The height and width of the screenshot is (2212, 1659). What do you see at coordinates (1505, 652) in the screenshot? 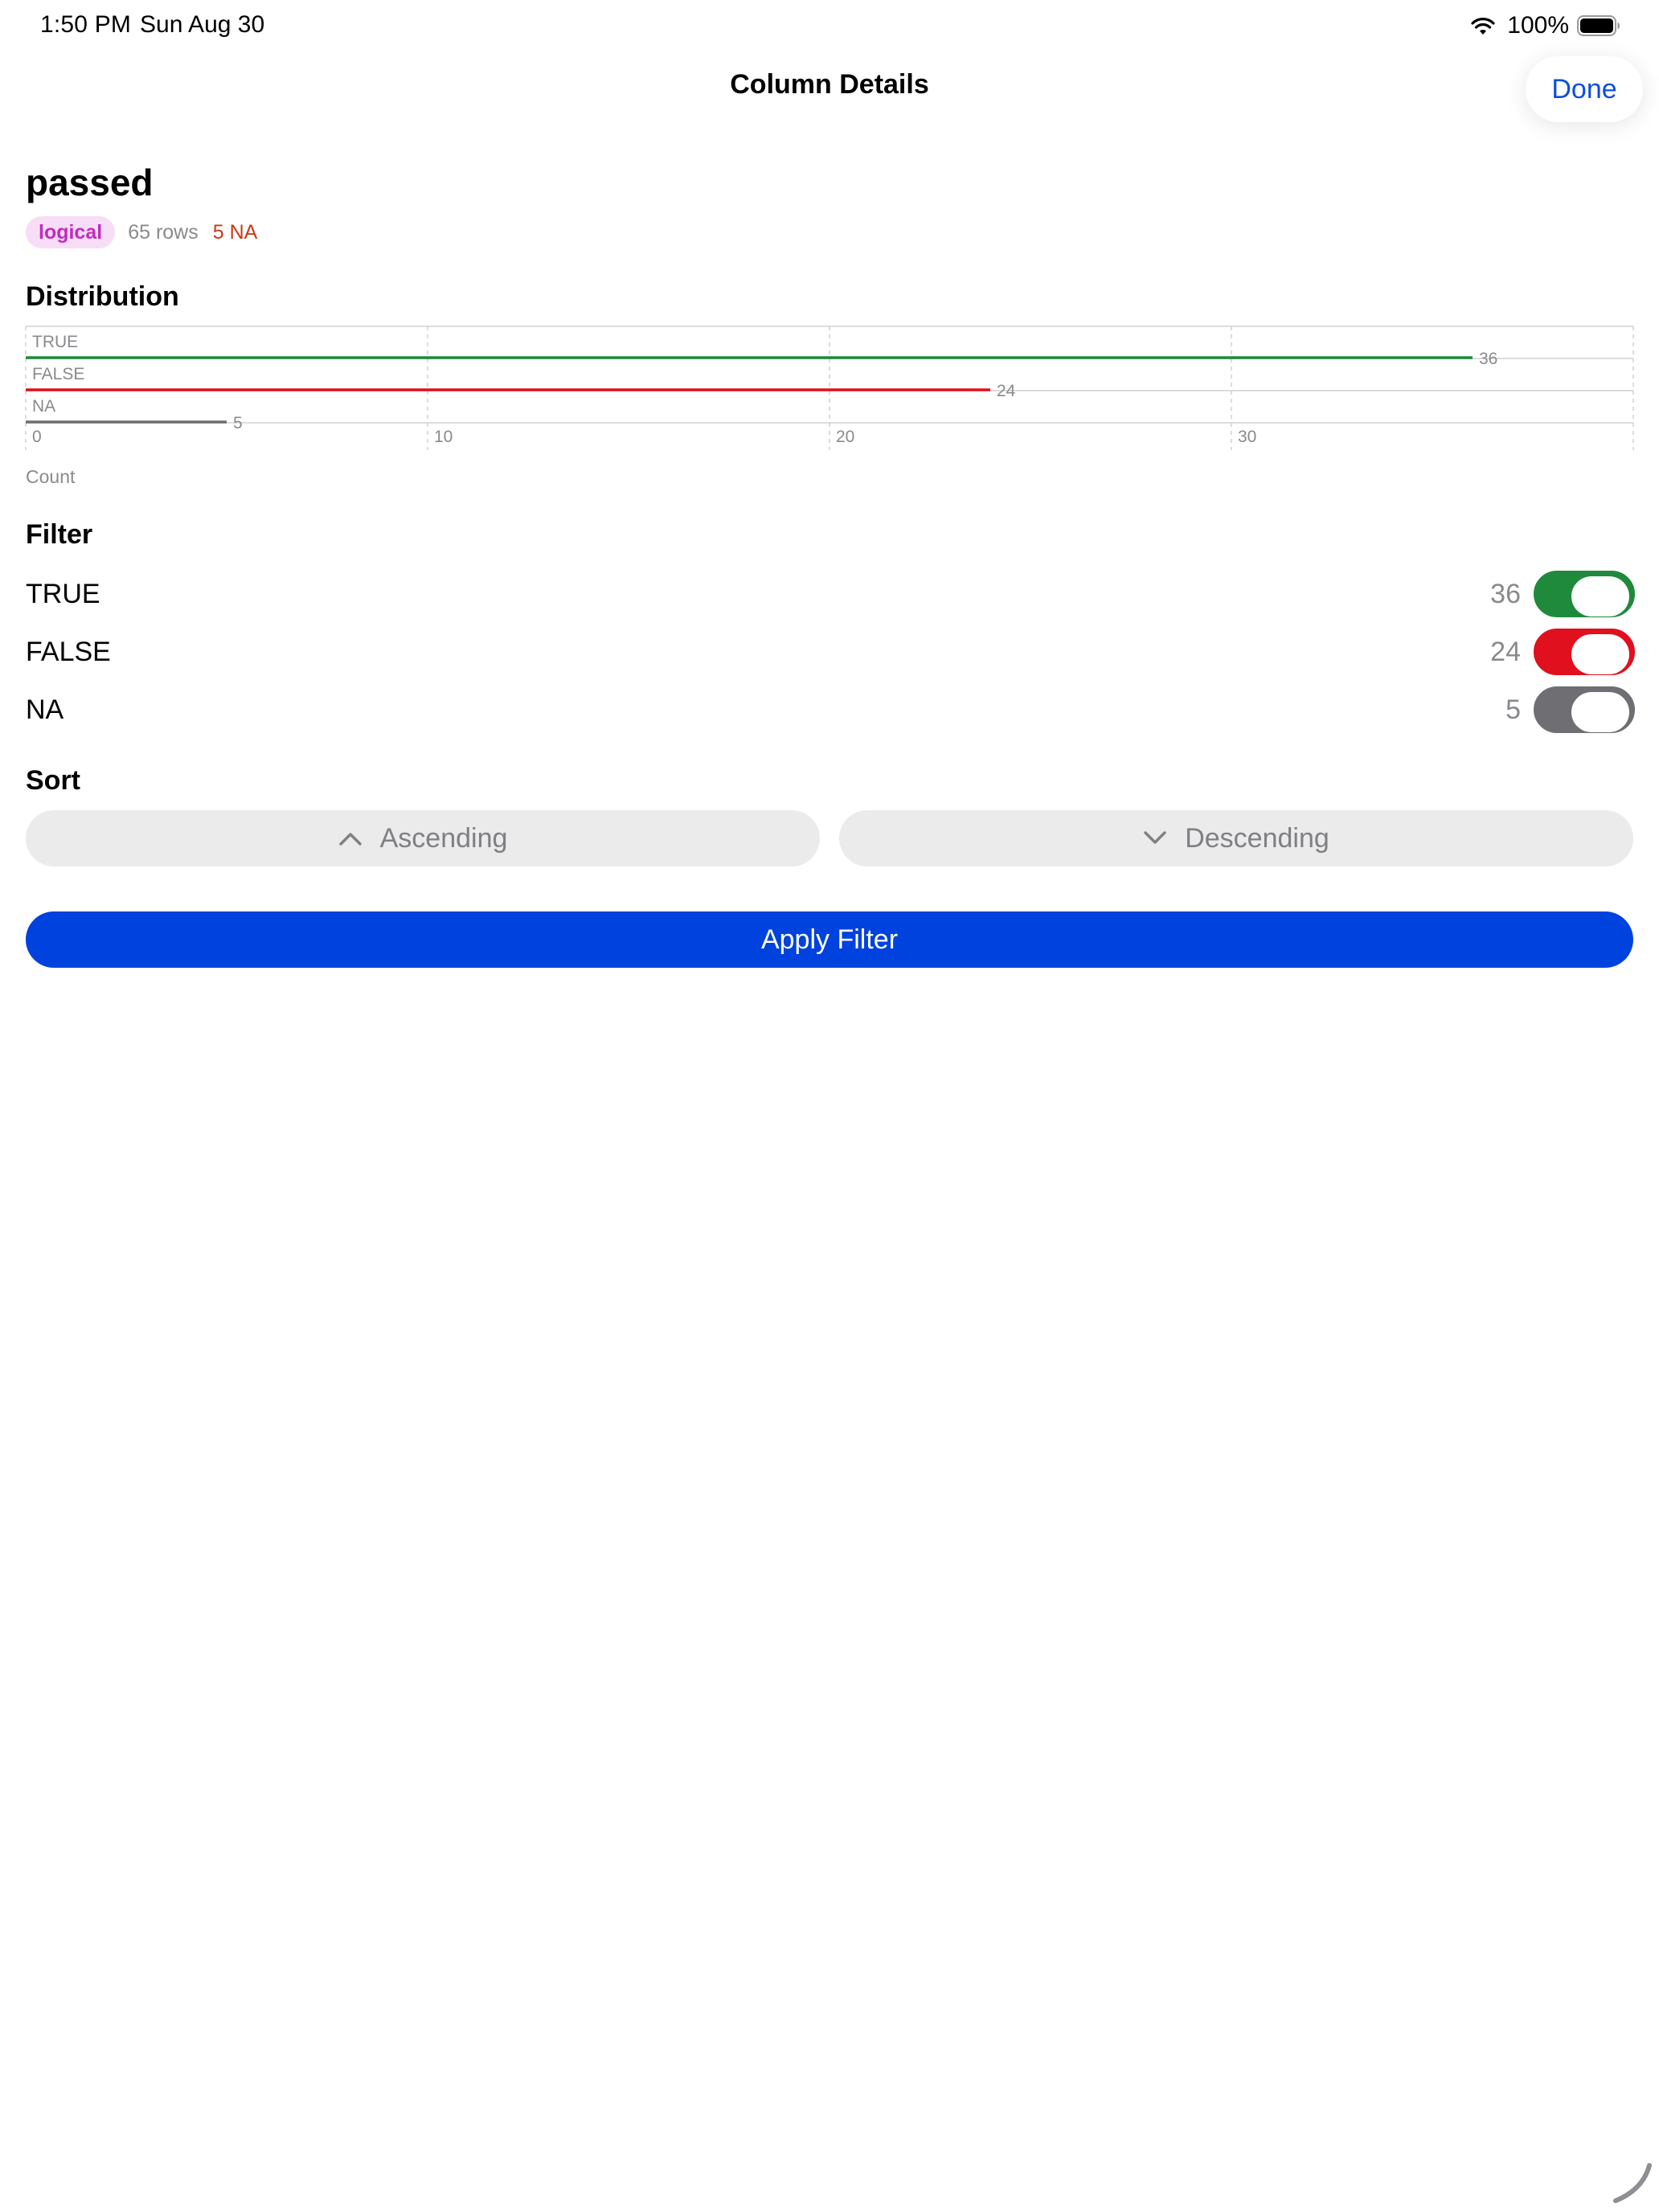
I see `filter-count: 24` at bounding box center [1505, 652].